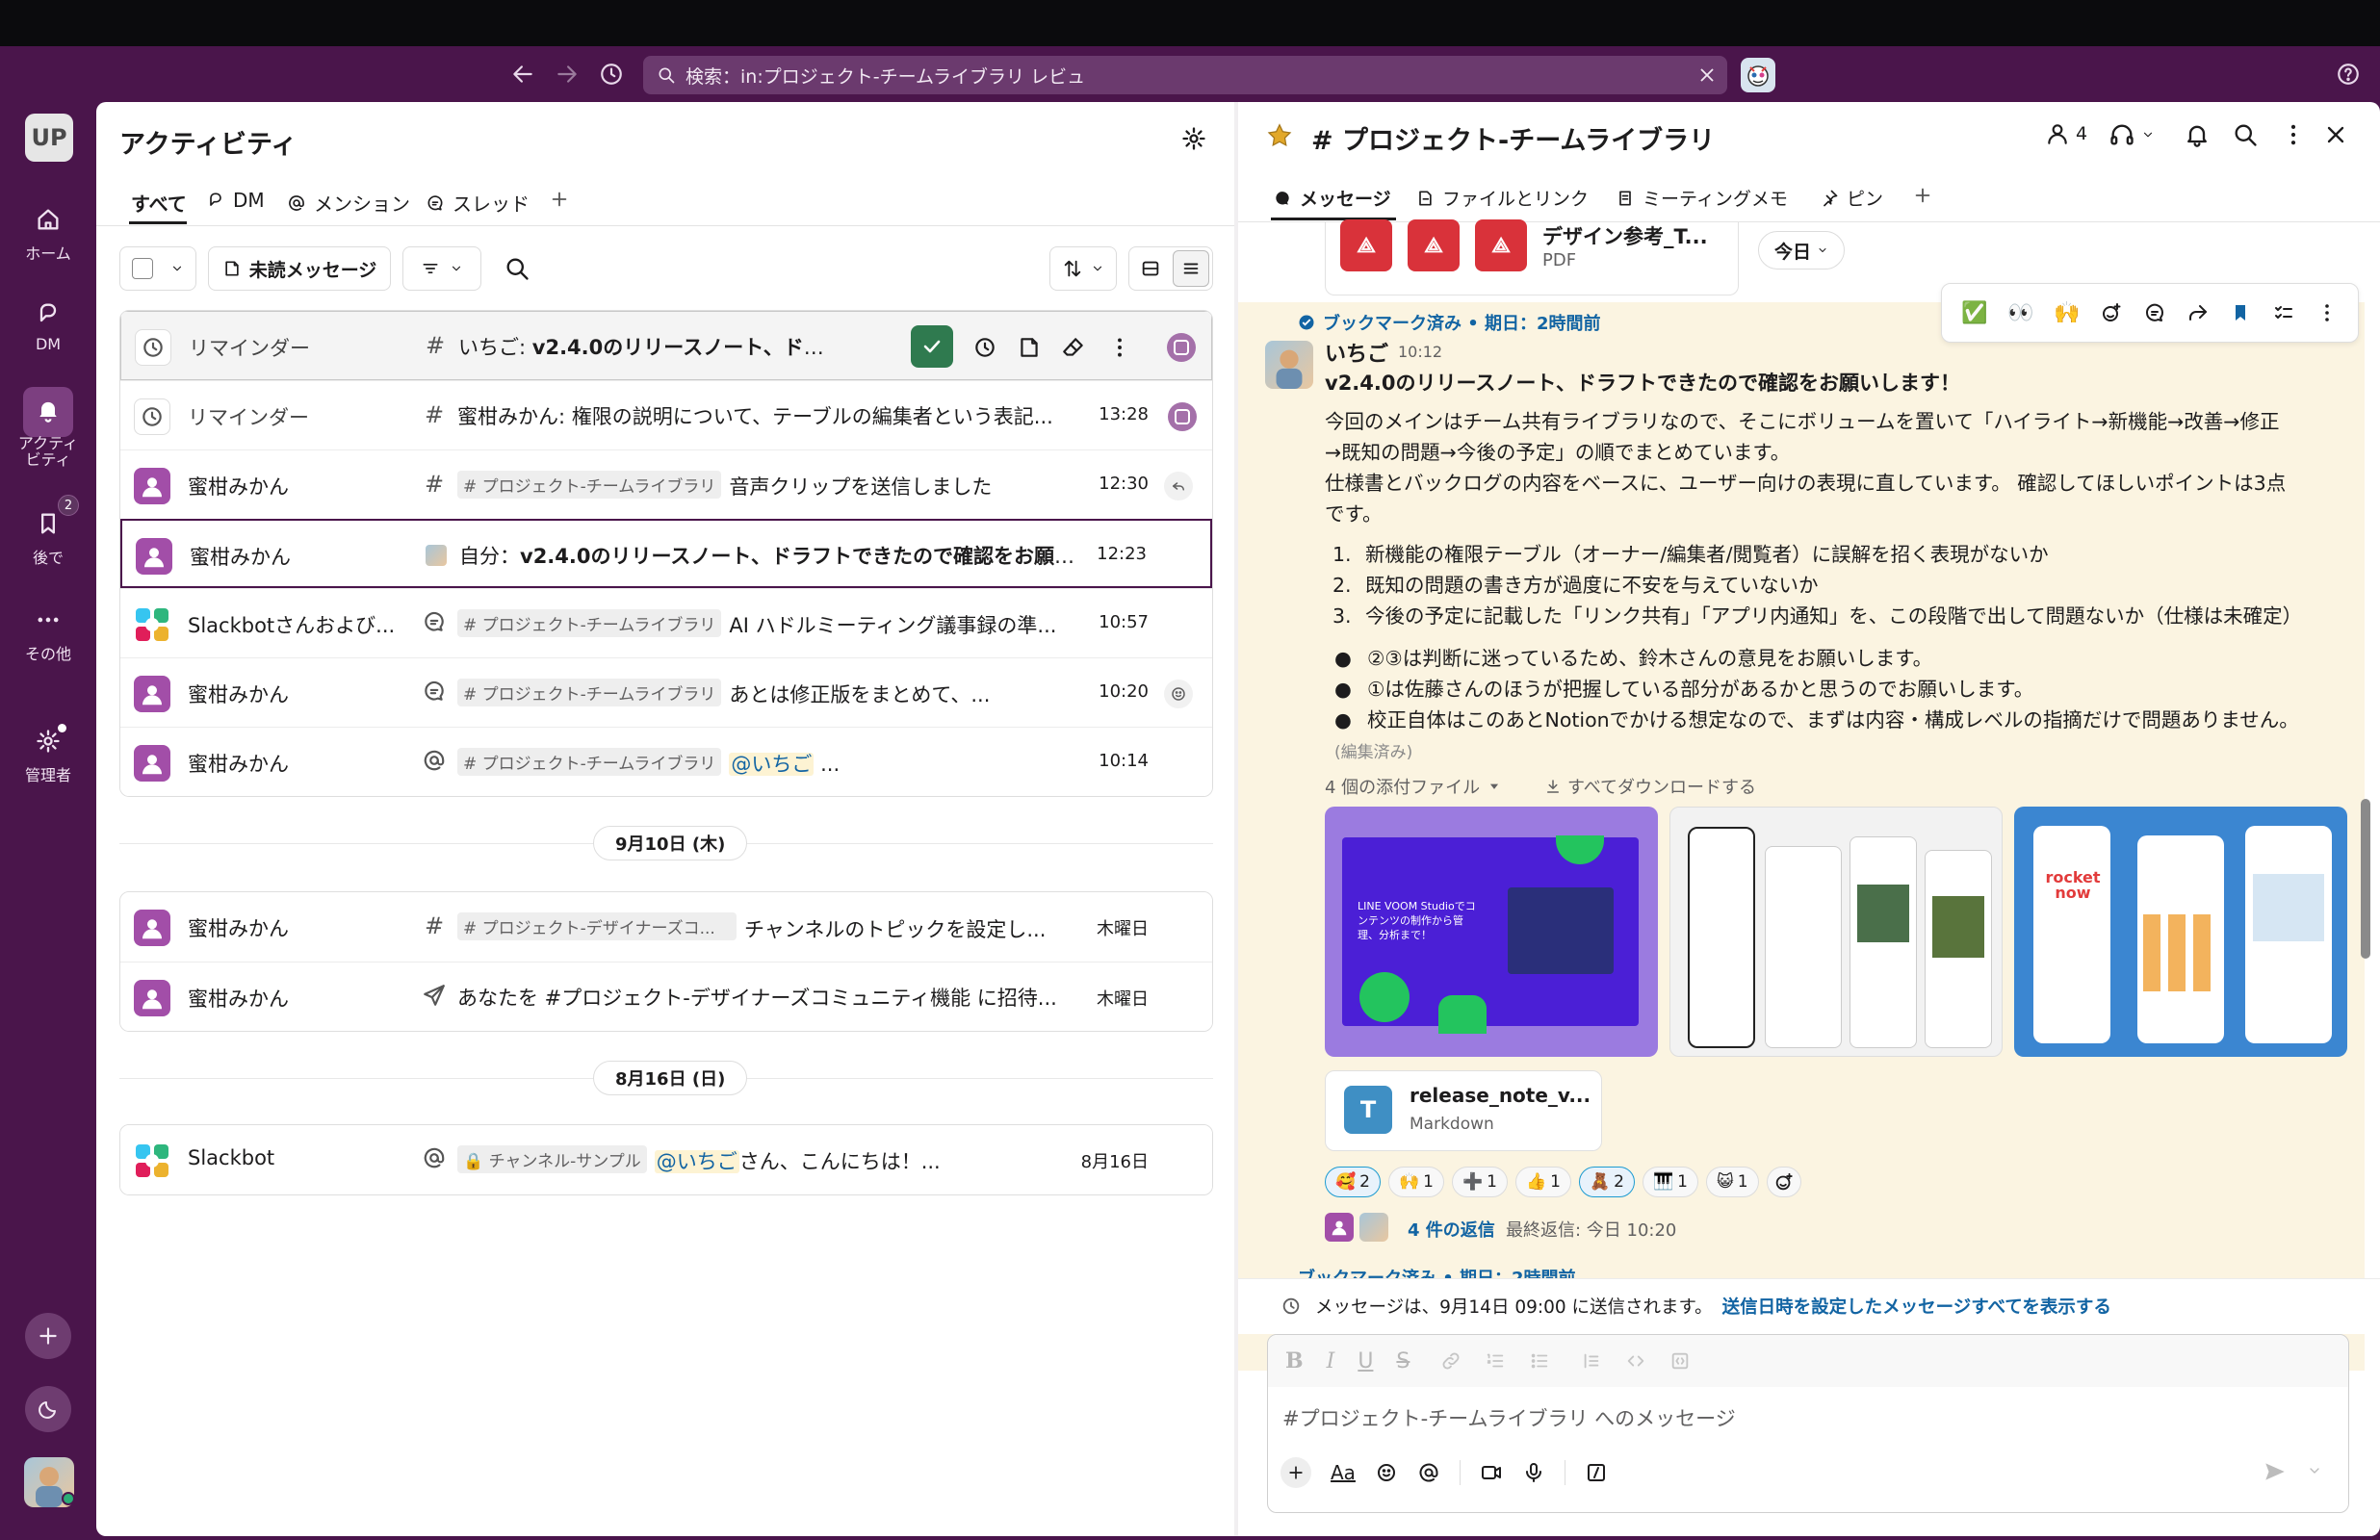  I want to click on date-jump-button: 今日, so click(1802, 250).